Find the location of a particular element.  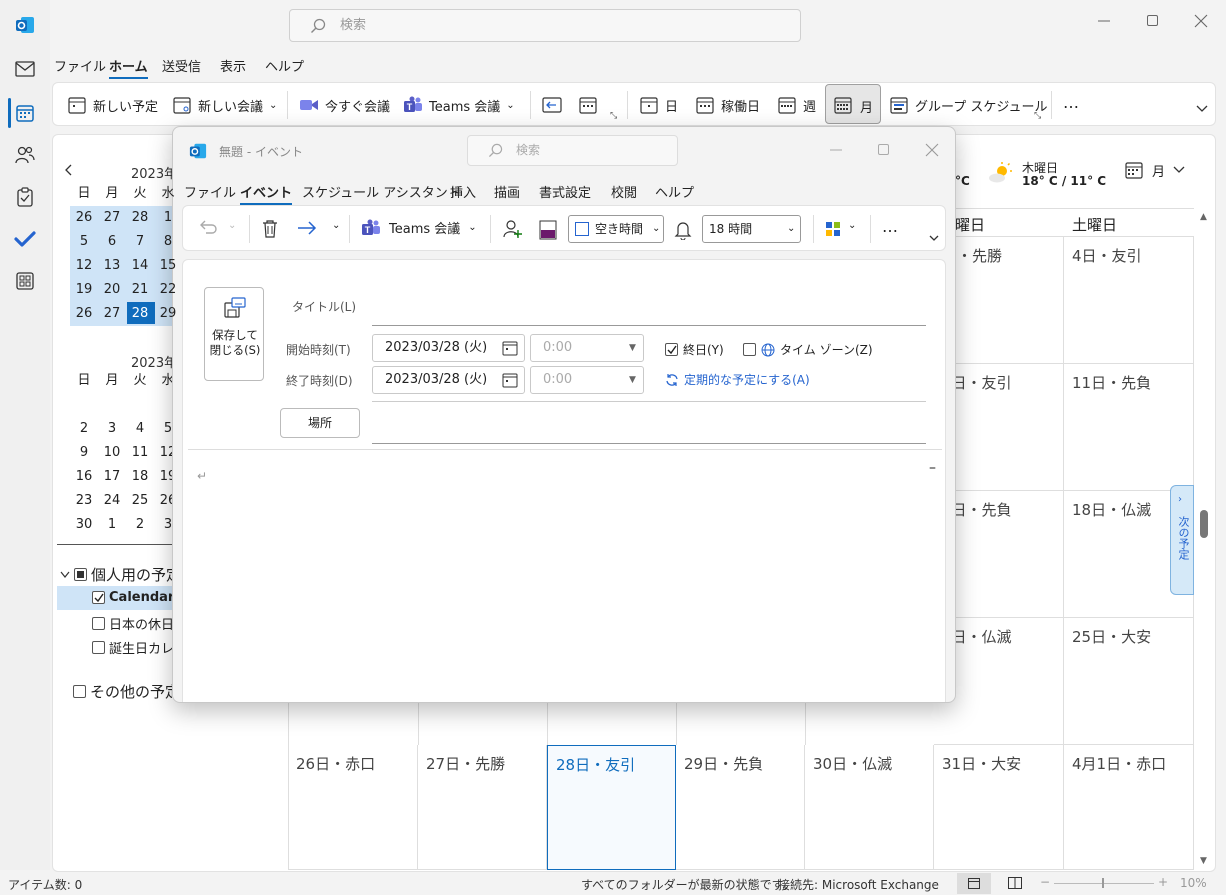

minical-day: 19 is located at coordinates (84, 290).